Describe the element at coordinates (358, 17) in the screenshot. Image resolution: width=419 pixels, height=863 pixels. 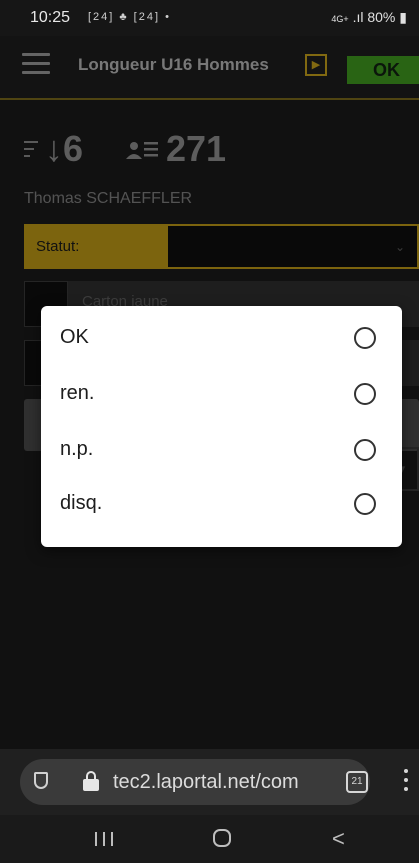
I see `signal-bars-icon: .ıl` at that location.